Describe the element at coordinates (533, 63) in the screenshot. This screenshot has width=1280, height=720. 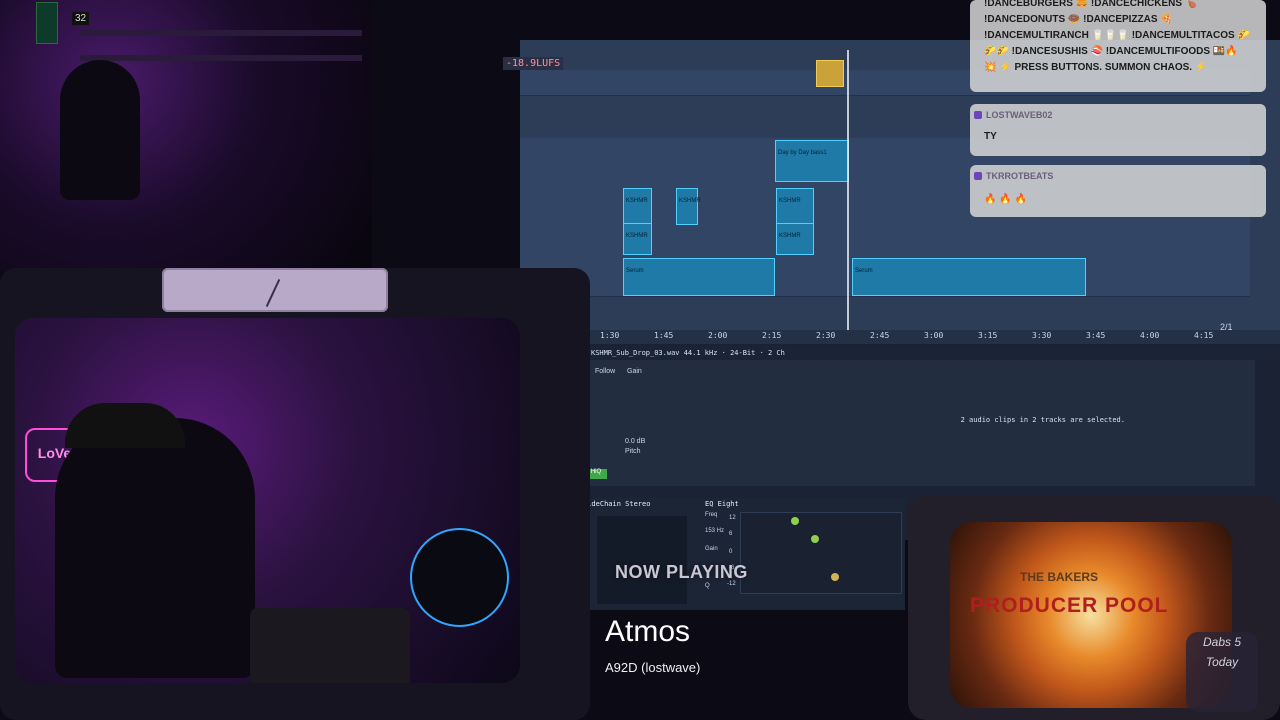
I see `lufs-readout: -18.9LUFS` at that location.